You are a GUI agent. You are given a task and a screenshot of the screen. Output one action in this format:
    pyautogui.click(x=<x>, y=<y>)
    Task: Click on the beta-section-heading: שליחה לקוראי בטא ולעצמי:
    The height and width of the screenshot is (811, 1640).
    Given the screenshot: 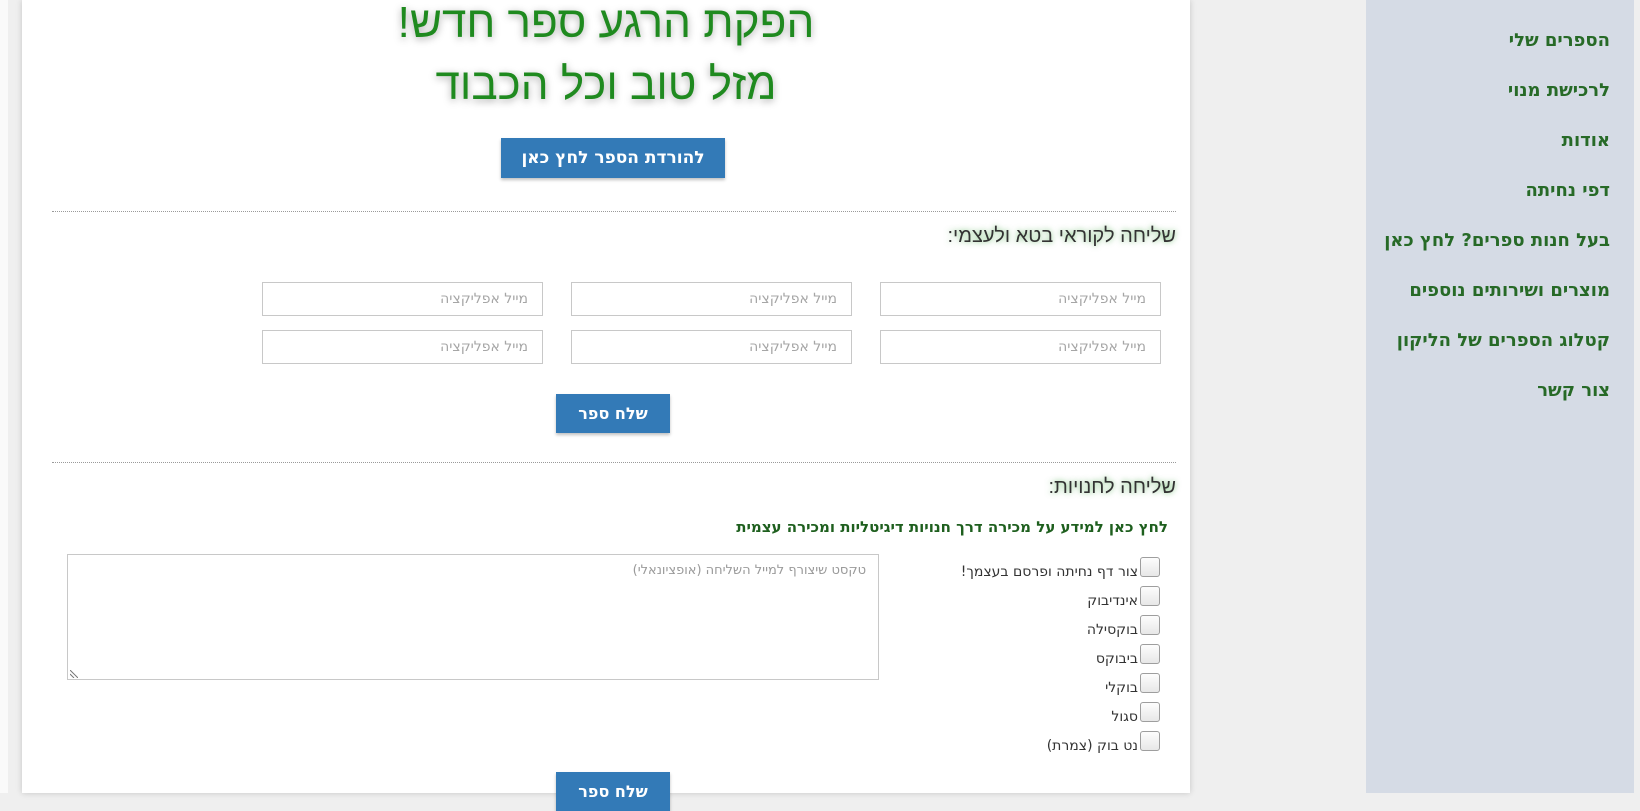 What is the action you would take?
    pyautogui.click(x=1061, y=236)
    